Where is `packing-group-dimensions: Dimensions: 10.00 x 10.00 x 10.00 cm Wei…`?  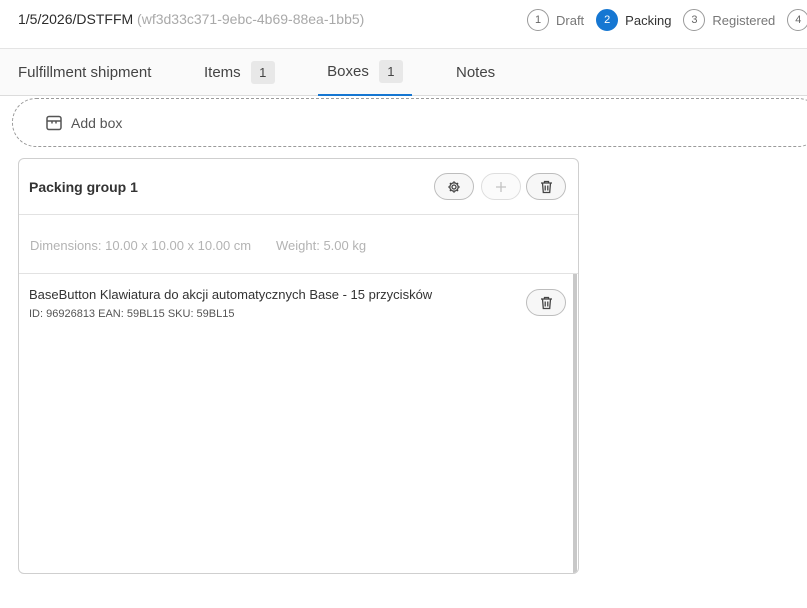 packing-group-dimensions: Dimensions: 10.00 x 10.00 x 10.00 cm Wei… is located at coordinates (298, 244).